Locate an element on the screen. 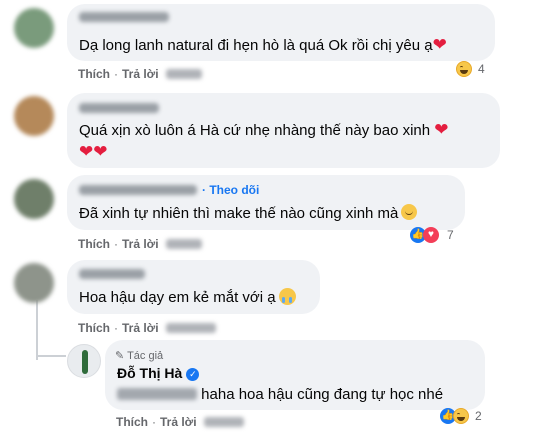 This screenshot has height=432, width=550. thread-line is located at coordinates (37, 330).